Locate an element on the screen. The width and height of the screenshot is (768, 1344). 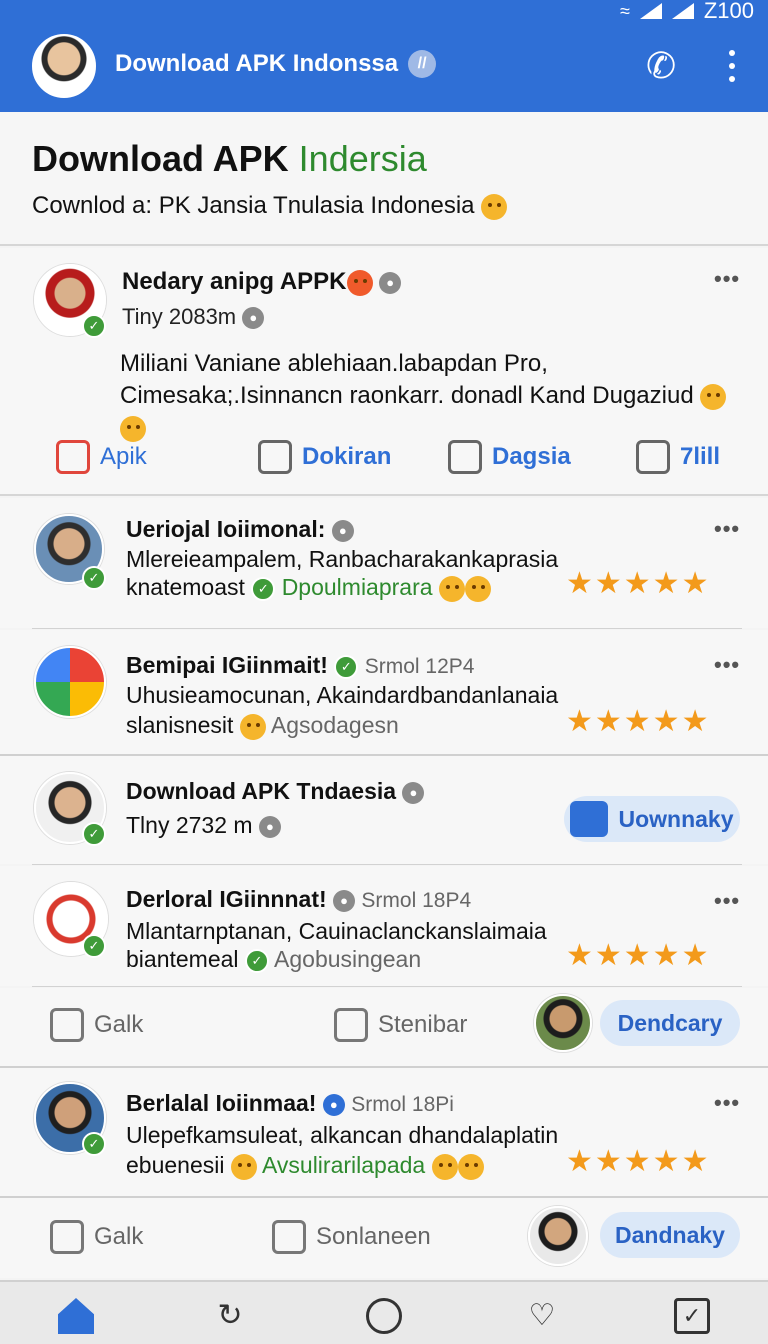
download-label: Dandnaky is located at coordinates (670, 1234).